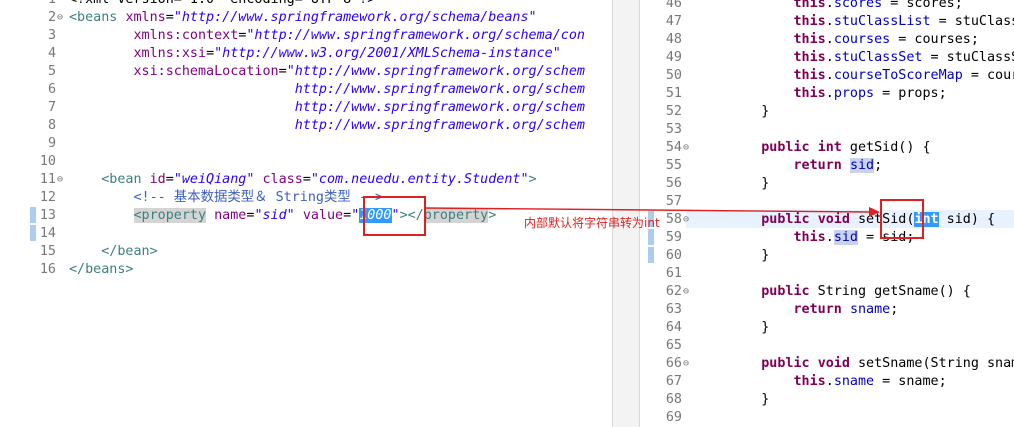 The width and height of the screenshot is (1014, 427). What do you see at coordinates (886, 147) in the screenshot?
I see `code-token: getSid() {` at bounding box center [886, 147].